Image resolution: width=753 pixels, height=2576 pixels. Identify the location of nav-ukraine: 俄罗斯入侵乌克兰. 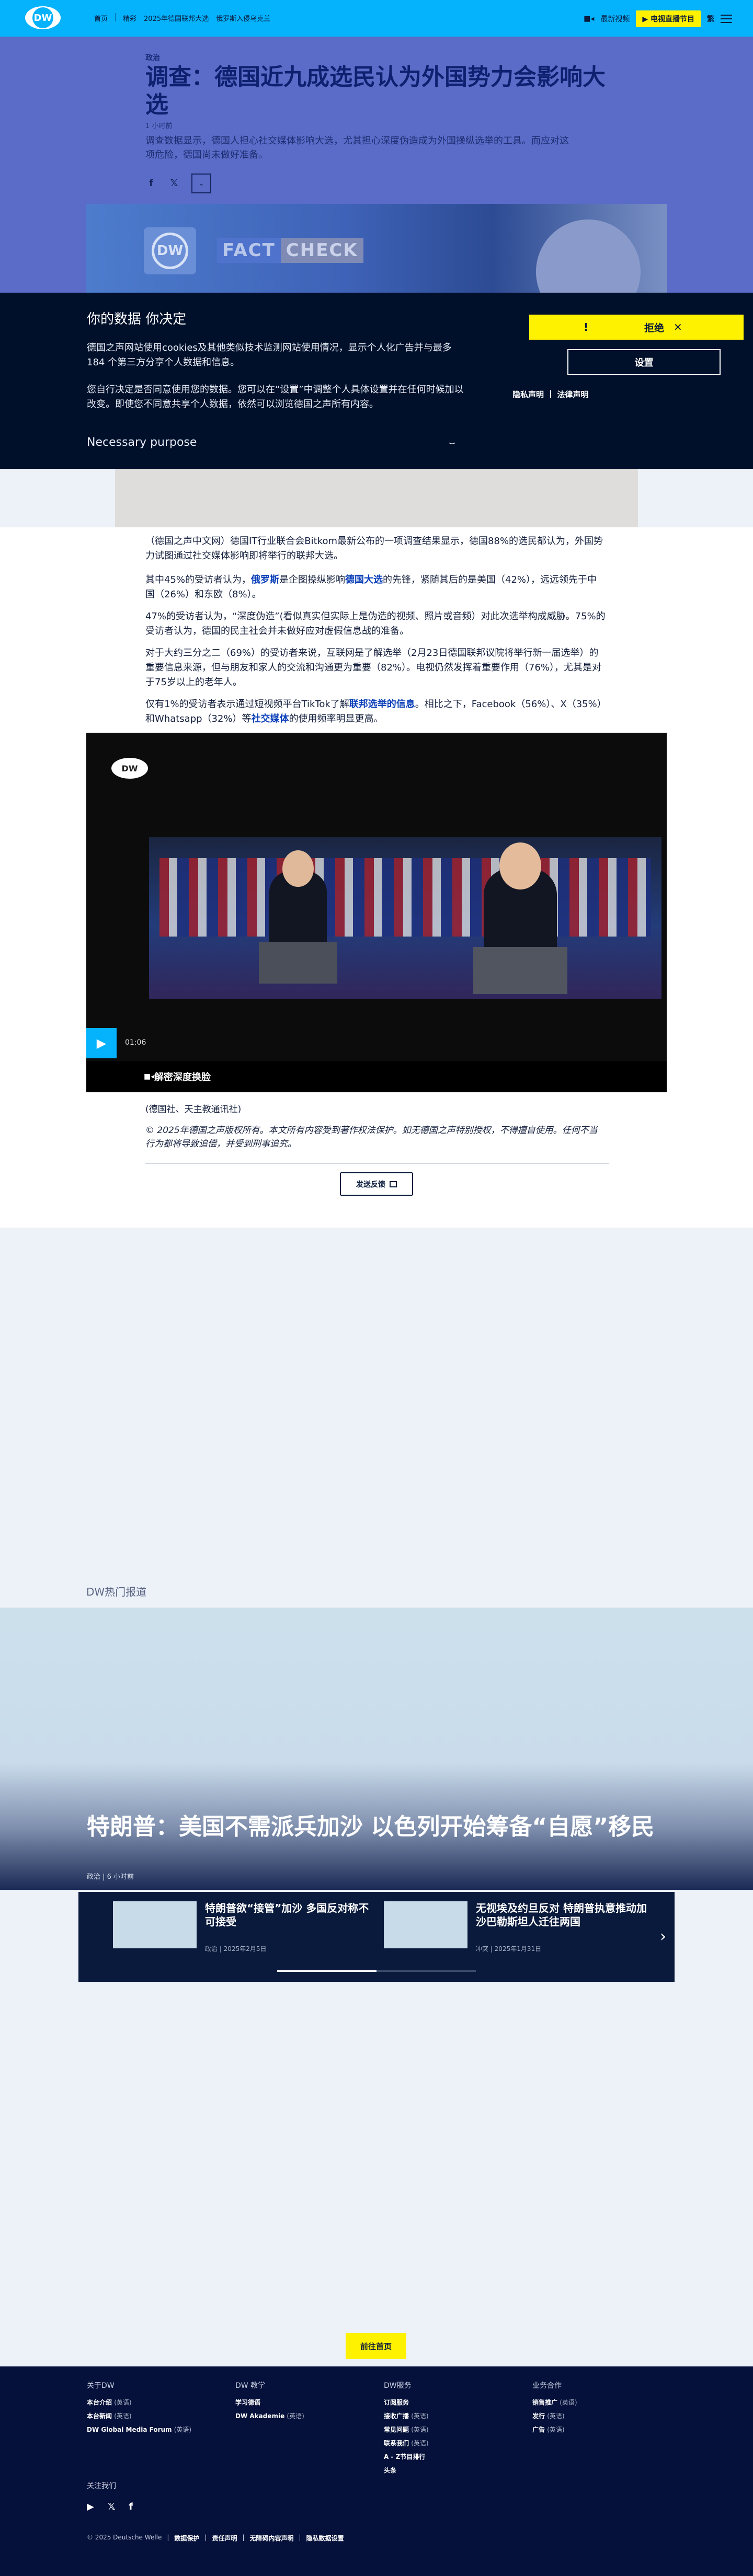
(243, 18).